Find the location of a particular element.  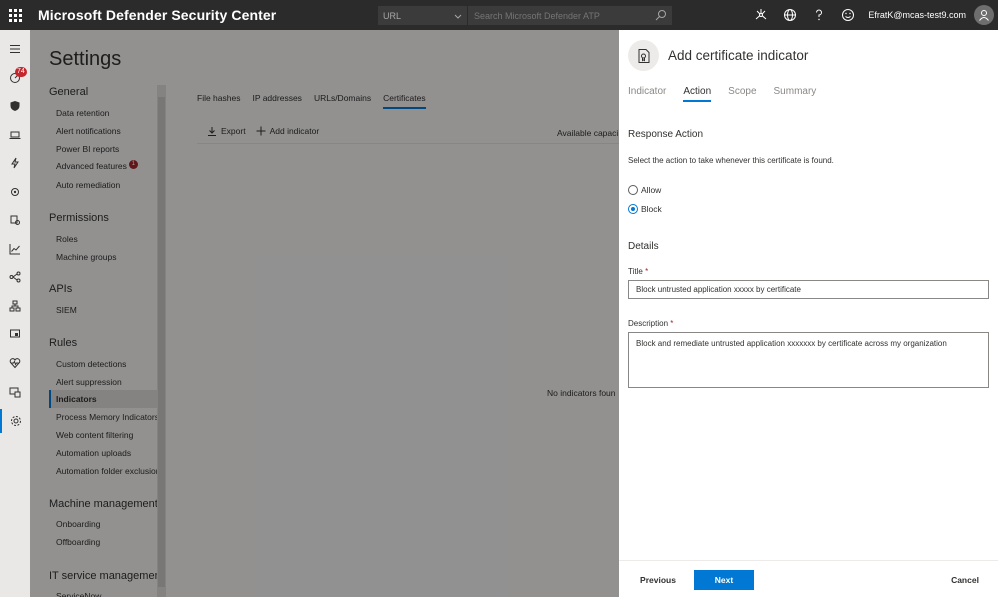

radio-block: Block is located at coordinates (645, 209).